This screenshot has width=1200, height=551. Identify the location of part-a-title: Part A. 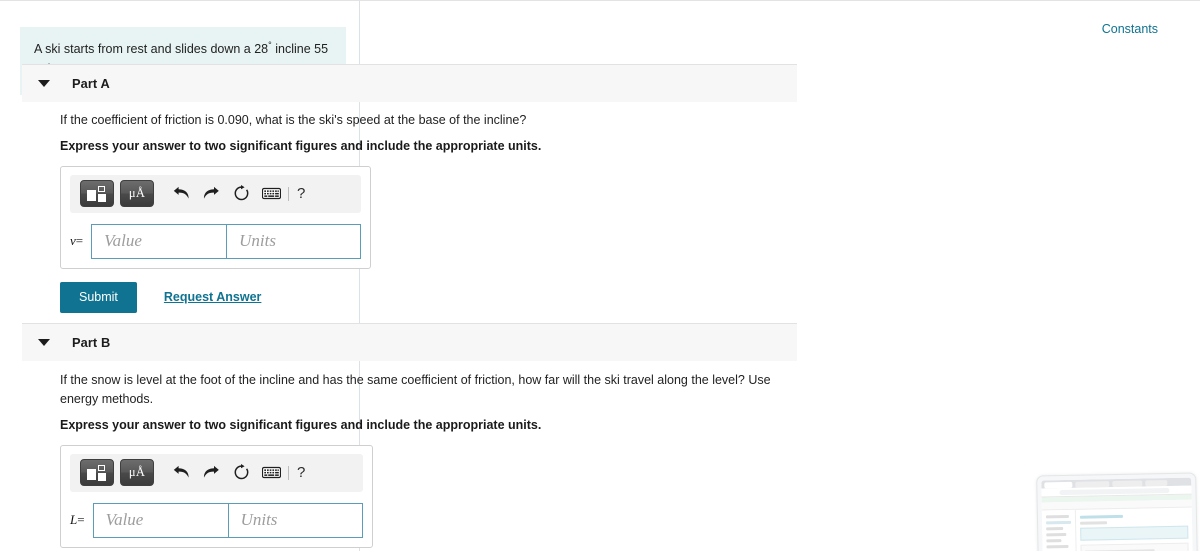
(91, 83).